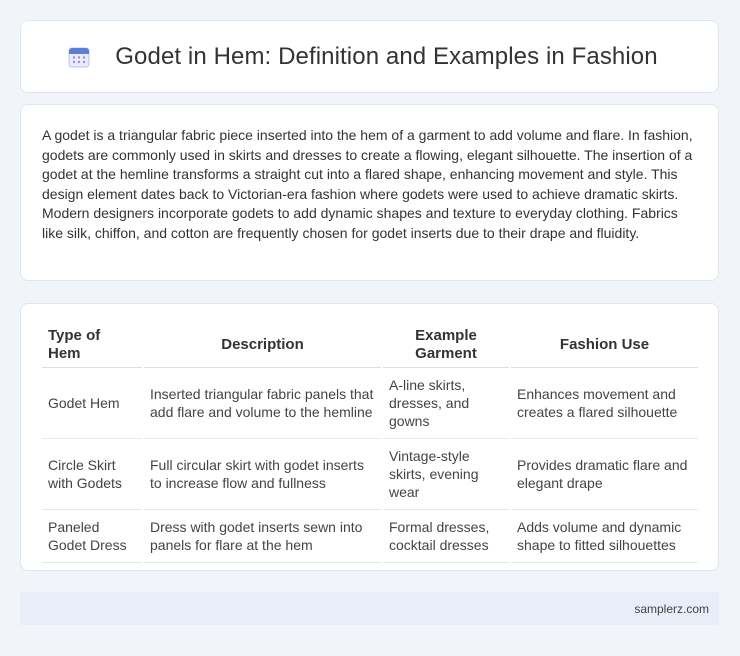 The width and height of the screenshot is (740, 656). I want to click on column-header-type: Type of Hem, so click(92, 346).